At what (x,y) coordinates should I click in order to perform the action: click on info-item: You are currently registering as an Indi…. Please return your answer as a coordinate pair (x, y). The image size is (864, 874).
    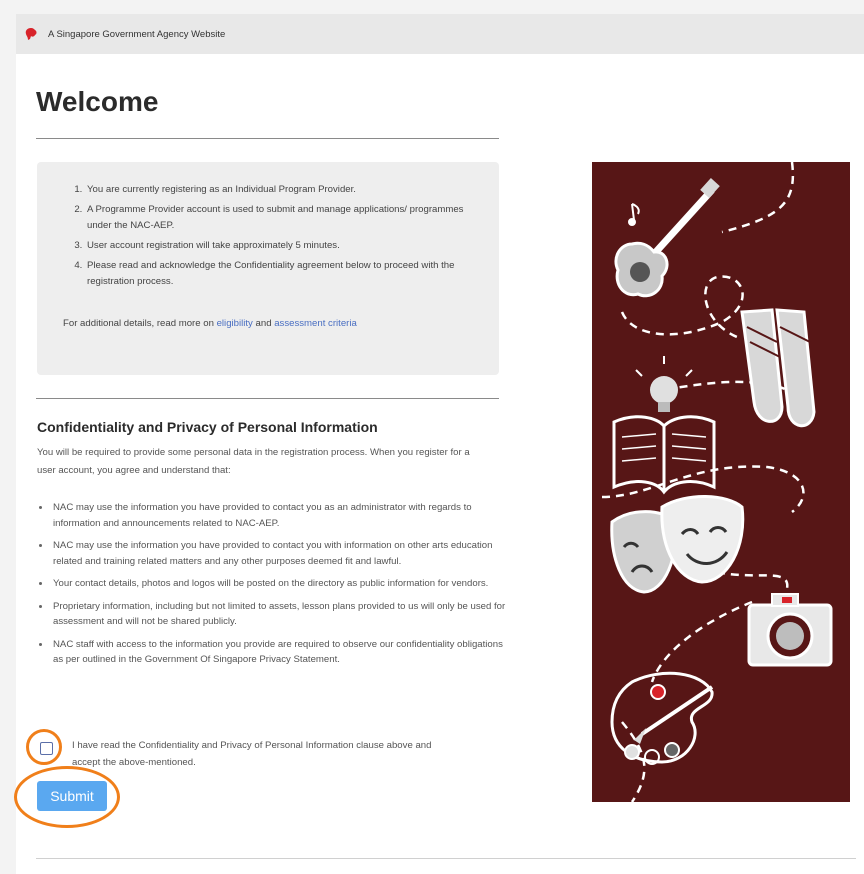
    Looking at the image, I should click on (277, 190).